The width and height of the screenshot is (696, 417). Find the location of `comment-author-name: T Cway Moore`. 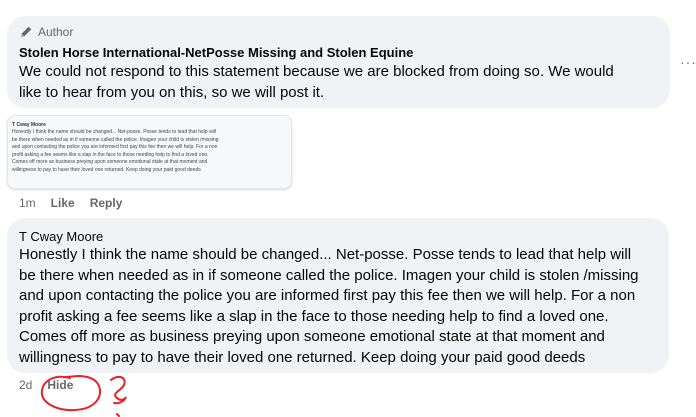

comment-author-name: T Cway Moore is located at coordinates (61, 236).